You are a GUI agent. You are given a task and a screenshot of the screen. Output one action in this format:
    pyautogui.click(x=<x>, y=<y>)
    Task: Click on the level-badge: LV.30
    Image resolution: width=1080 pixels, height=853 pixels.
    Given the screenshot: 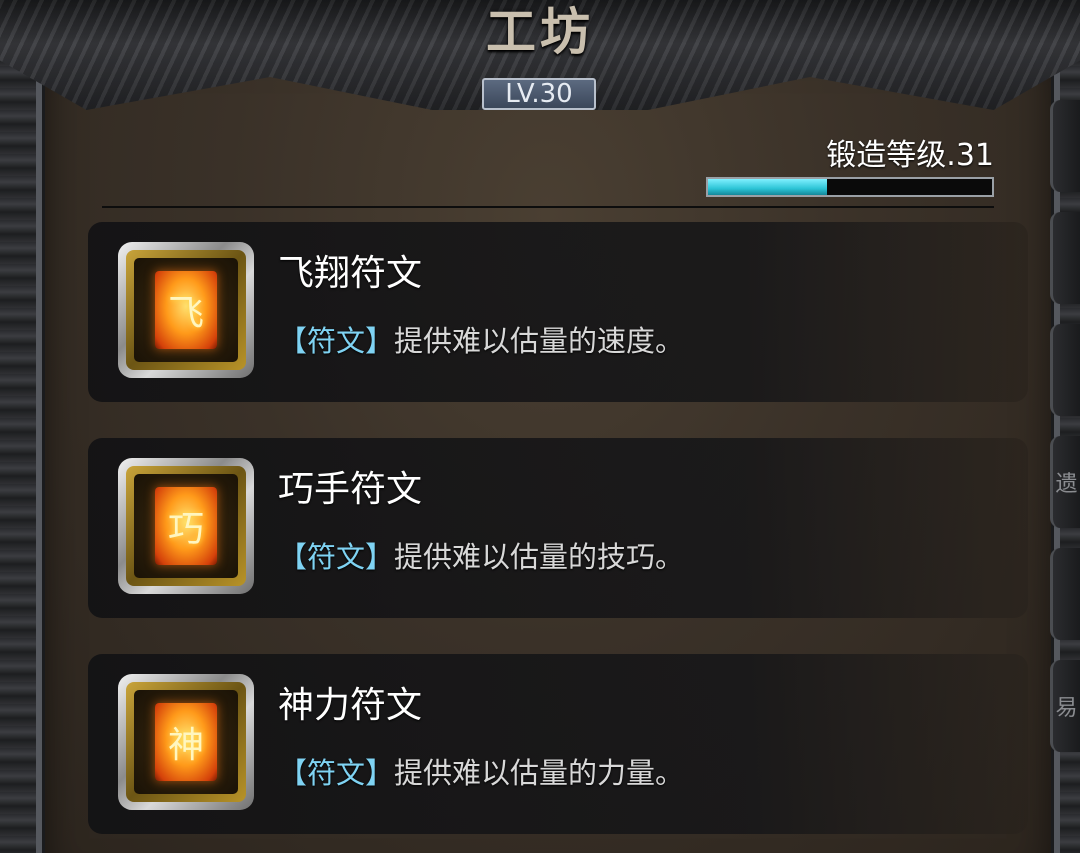 What is the action you would take?
    pyautogui.click(x=539, y=94)
    